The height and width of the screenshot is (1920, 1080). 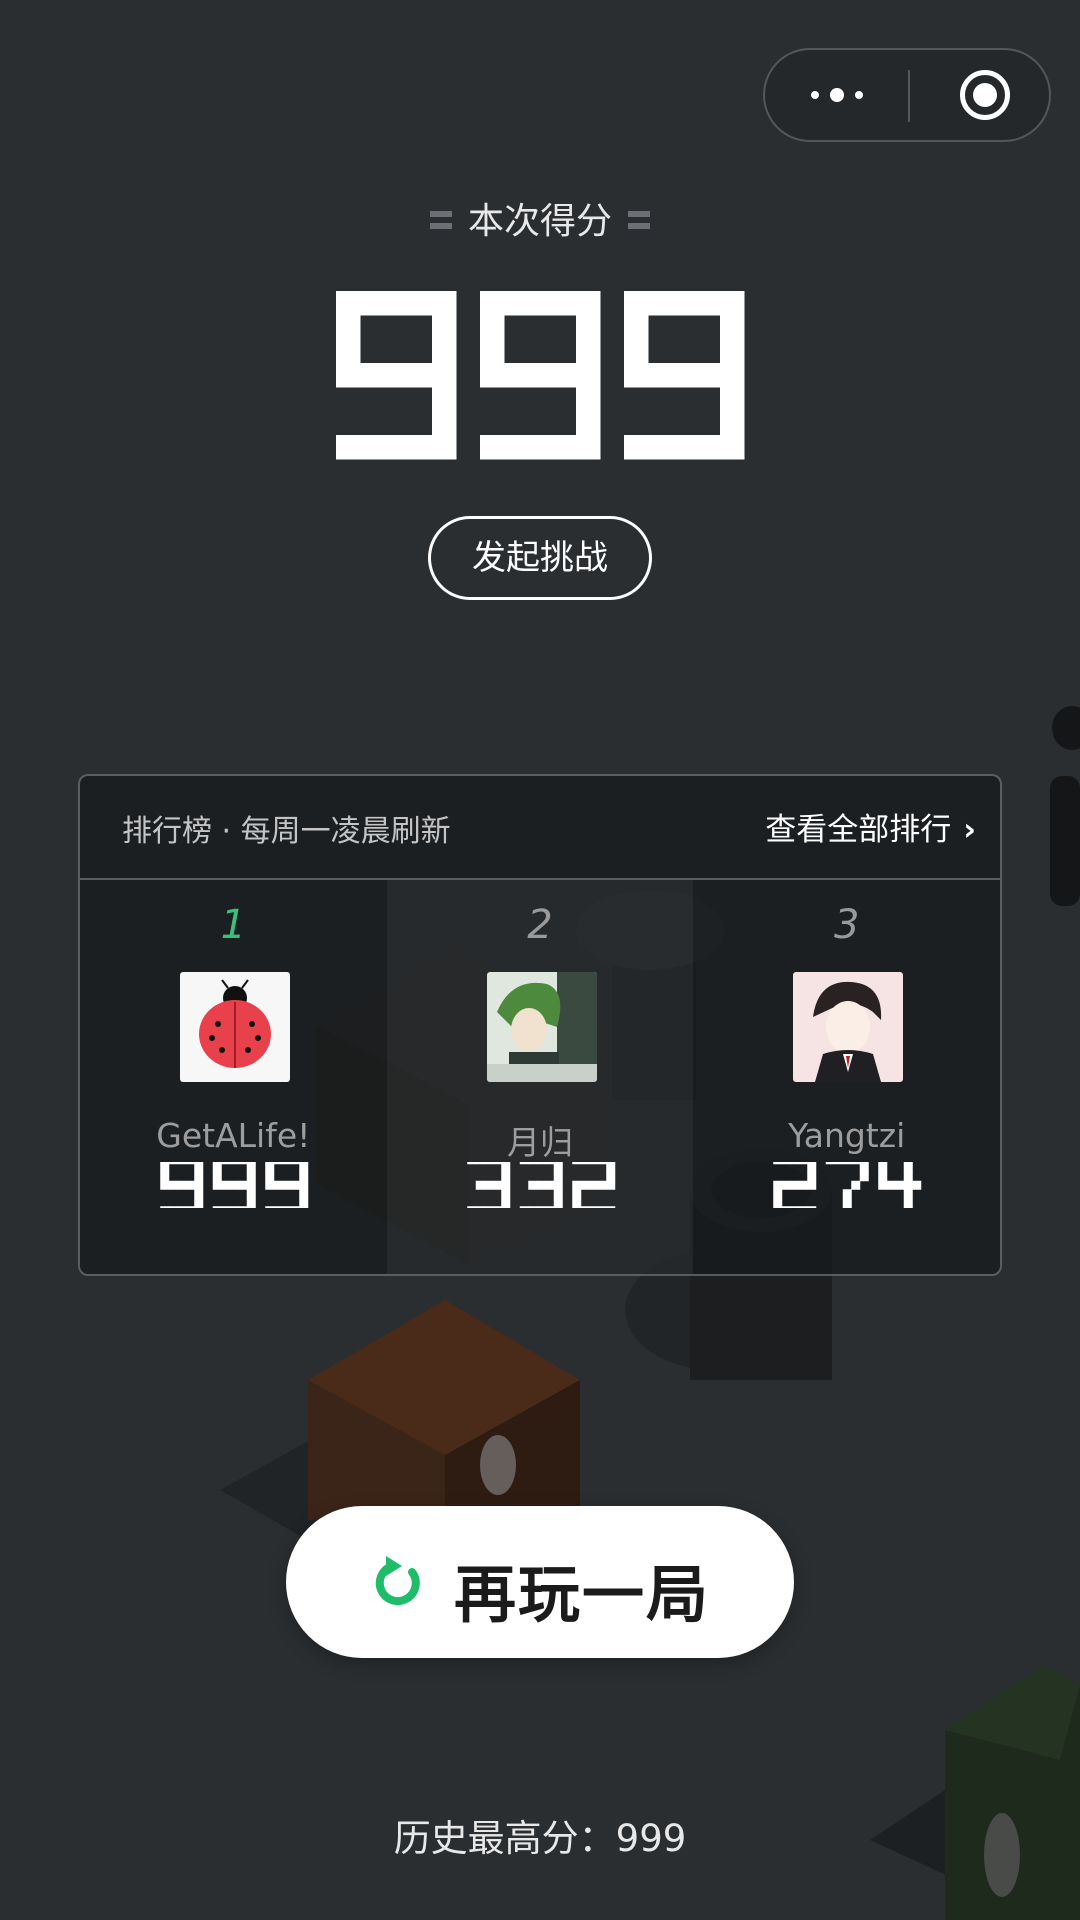 I want to click on score-label: 本次得分, so click(x=540, y=218).